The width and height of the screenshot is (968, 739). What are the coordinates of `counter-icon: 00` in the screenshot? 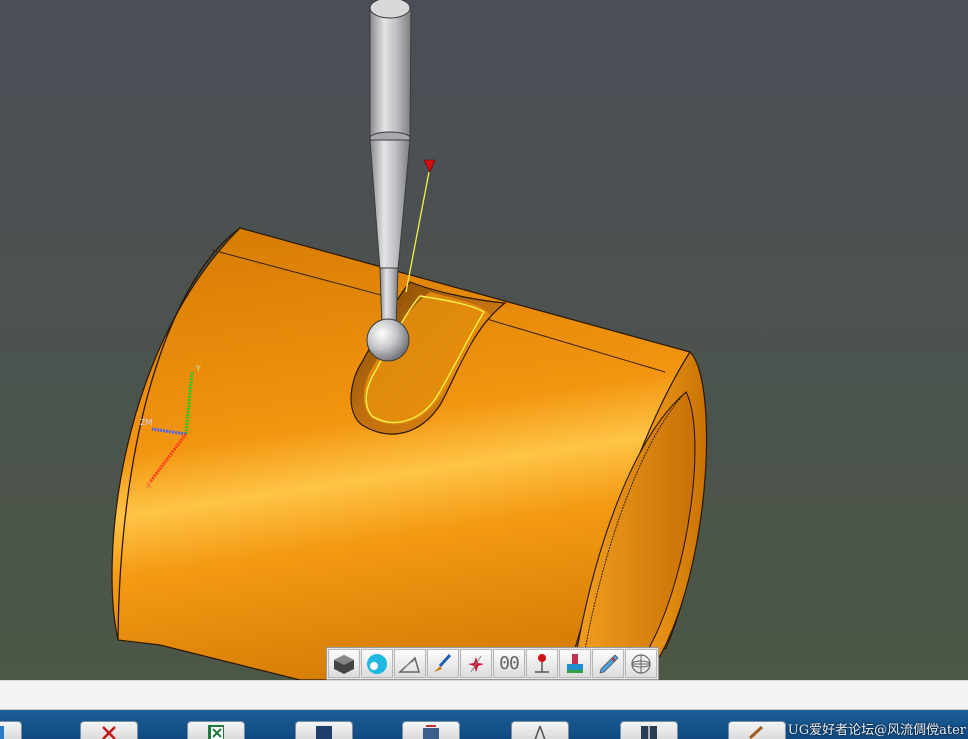 It's located at (509, 663).